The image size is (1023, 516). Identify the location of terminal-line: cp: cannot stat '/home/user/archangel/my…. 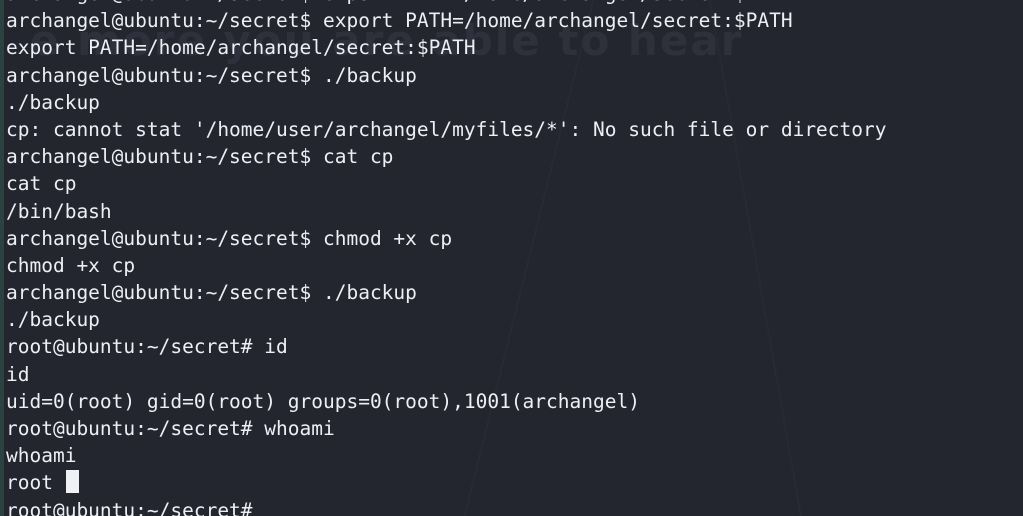
(514, 129).